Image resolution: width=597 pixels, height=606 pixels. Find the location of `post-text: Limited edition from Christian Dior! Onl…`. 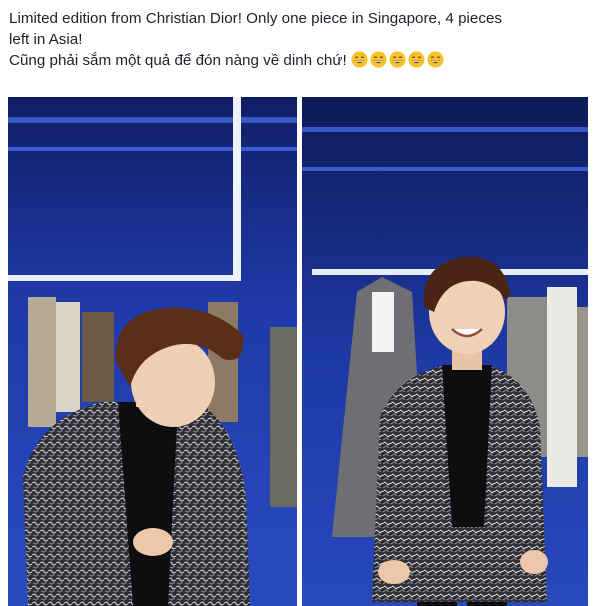

post-text: Limited edition from Christian Dior! Onl… is located at coordinates (299, 39).